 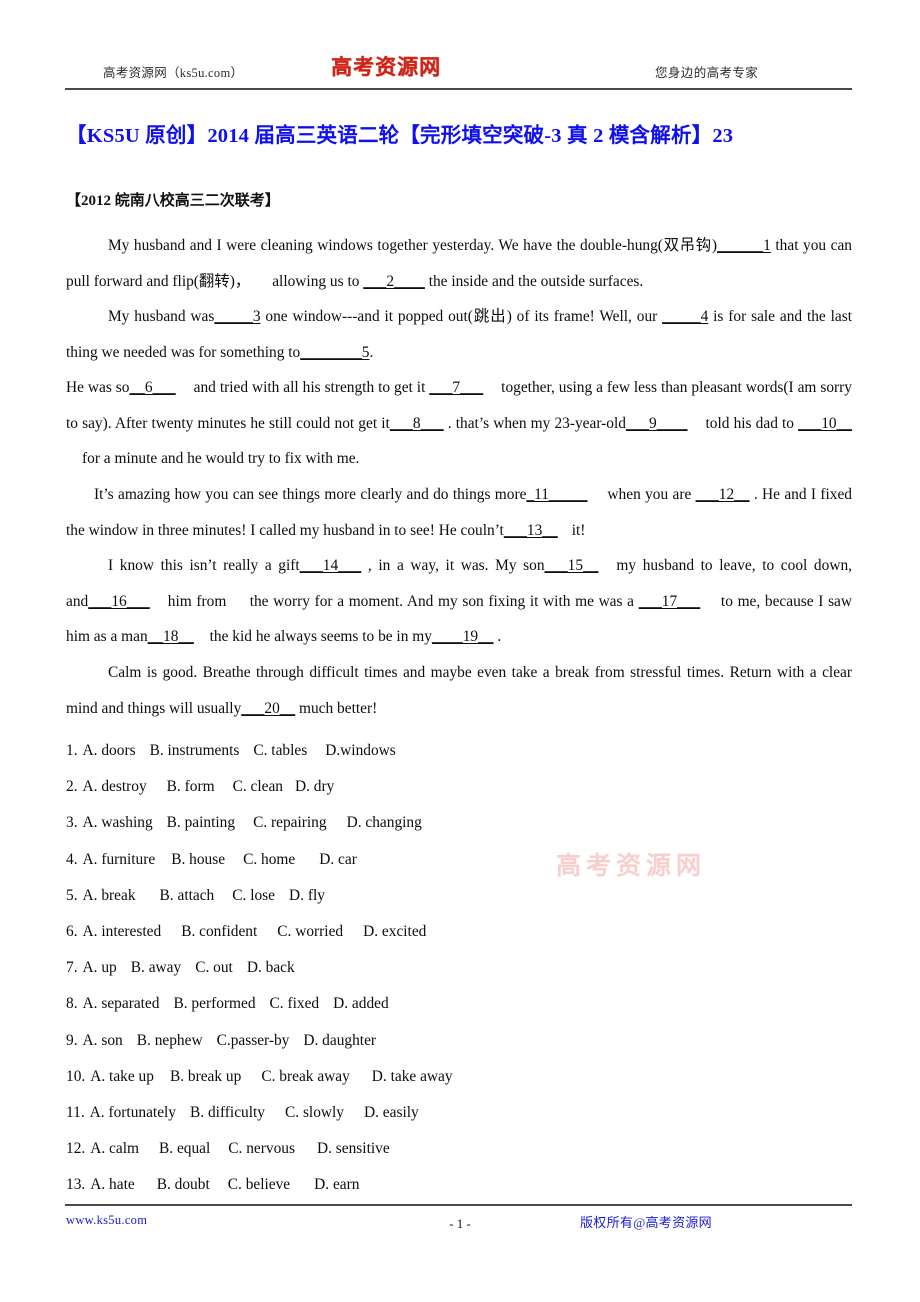 I want to click on passage-text: the inside and the outside surfaces., so click(x=534, y=281).